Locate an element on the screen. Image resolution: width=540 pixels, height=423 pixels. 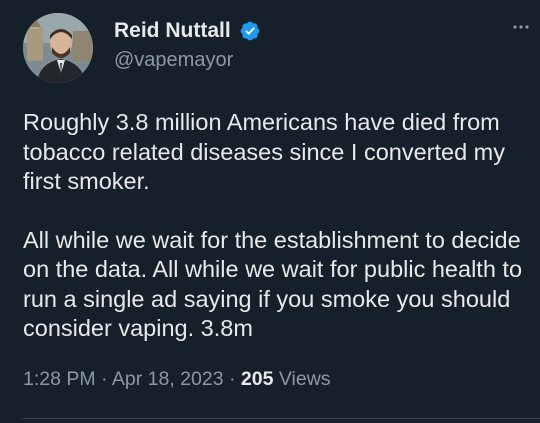
views-count: 205 is located at coordinates (257, 379).